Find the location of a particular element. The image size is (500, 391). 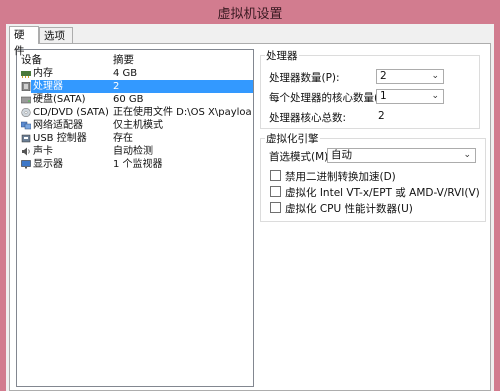

device-row-harddisk: 硬盘(SATA) 60 GB is located at coordinates (135, 99).